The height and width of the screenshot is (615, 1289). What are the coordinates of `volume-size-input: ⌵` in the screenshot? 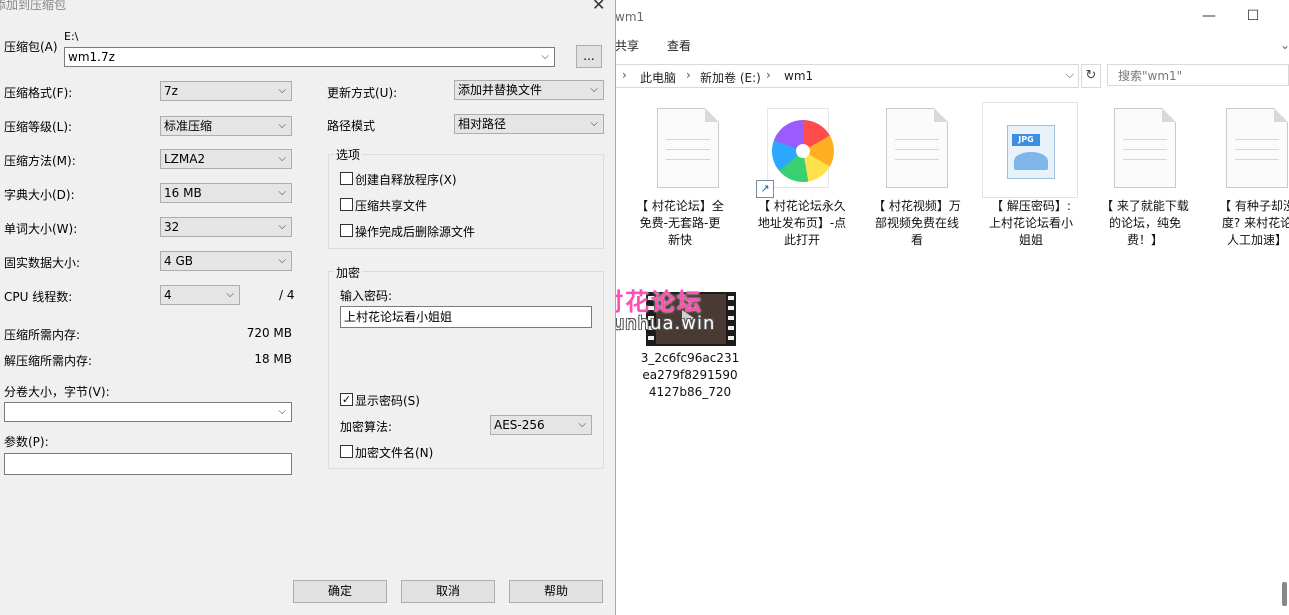 It's located at (148, 412).